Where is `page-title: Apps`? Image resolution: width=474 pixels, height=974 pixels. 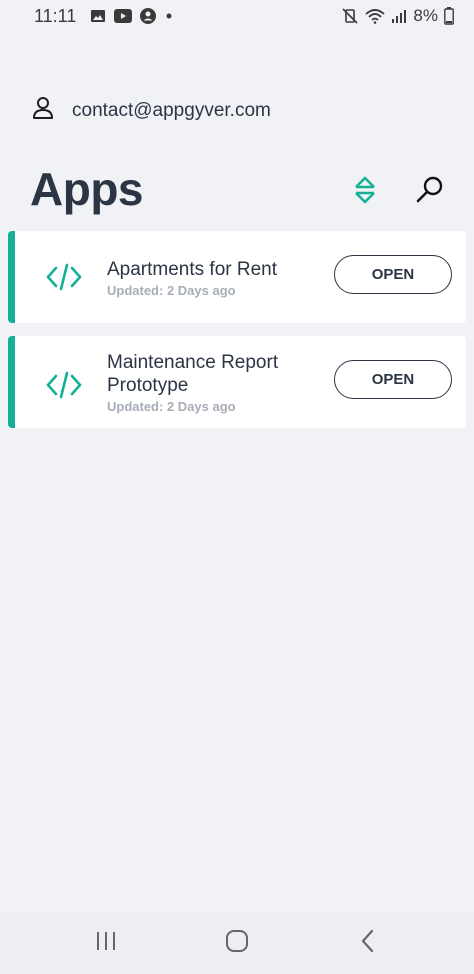
page-title: Apps is located at coordinates (87, 189).